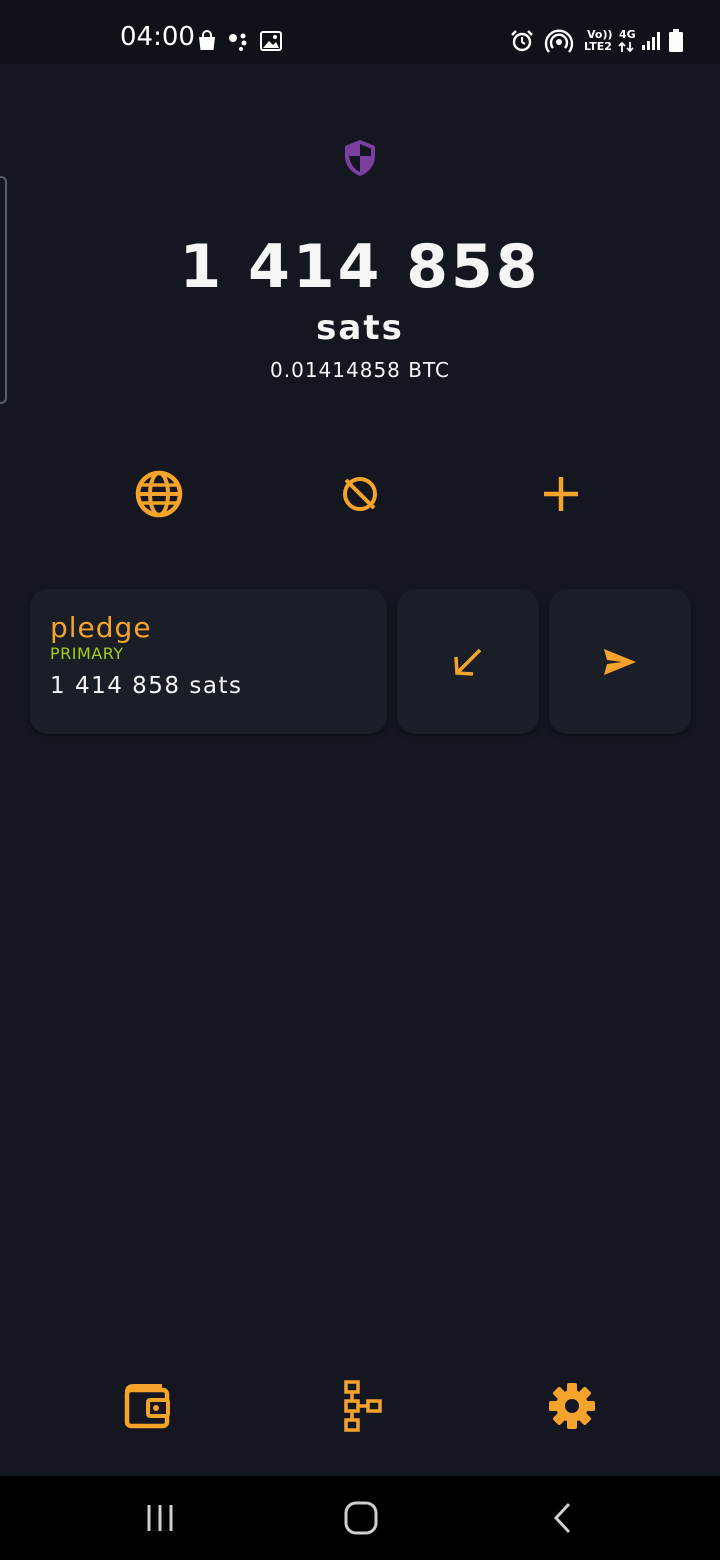 The width and height of the screenshot is (720, 1560). I want to click on wallet-icon, so click(147, 1406).